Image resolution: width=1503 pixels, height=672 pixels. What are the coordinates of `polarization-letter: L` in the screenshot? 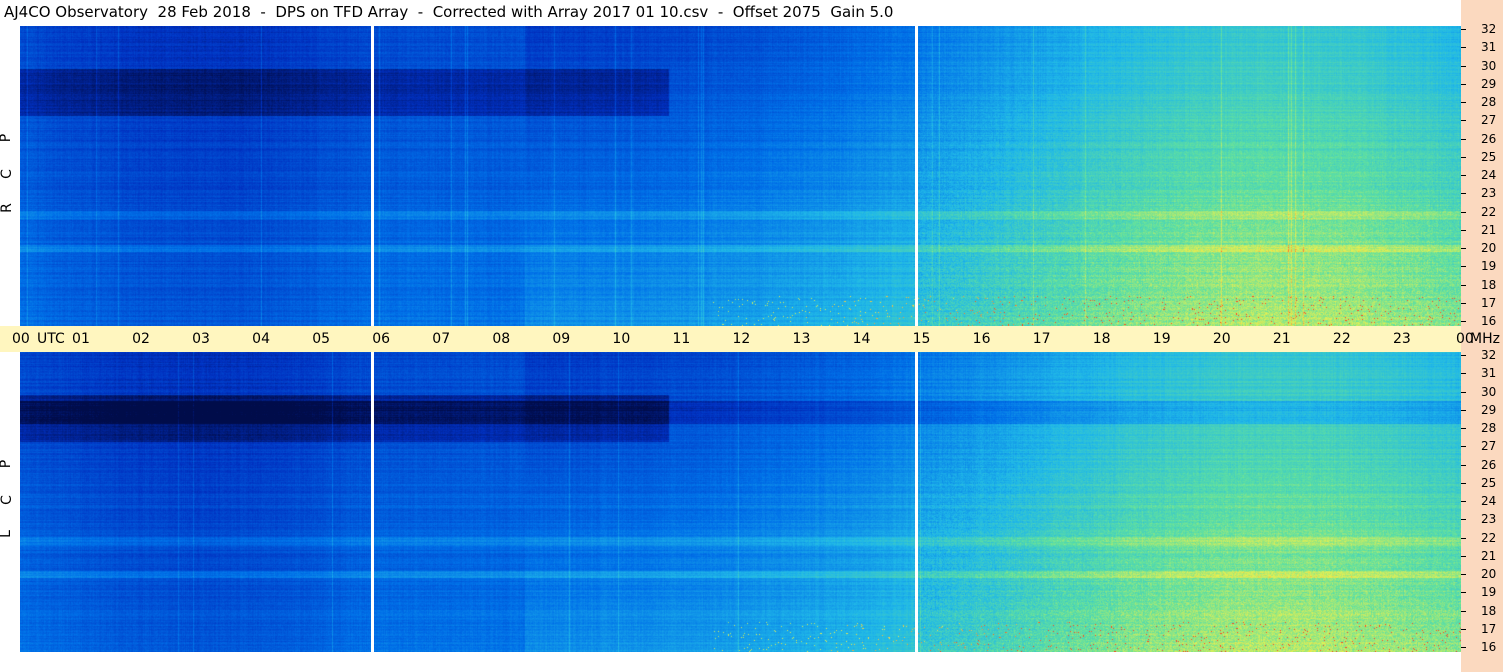 It's located at (7, 534).